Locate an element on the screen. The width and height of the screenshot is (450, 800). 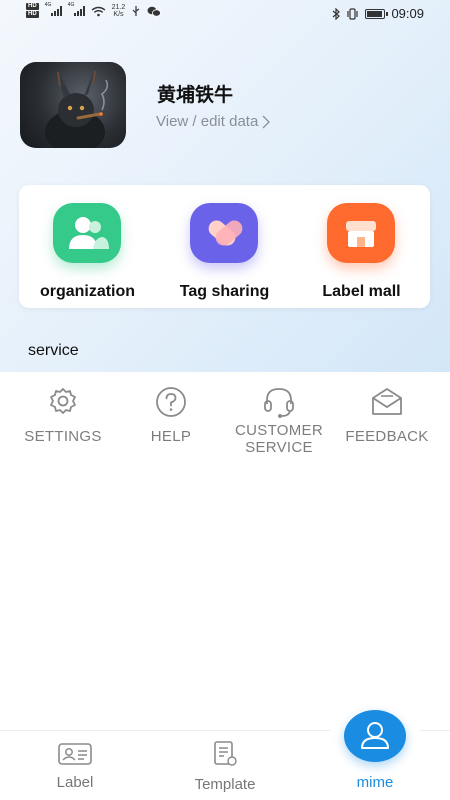
customer-service-button: CUSTOMER SERVICE is located at coordinates (279, 426).